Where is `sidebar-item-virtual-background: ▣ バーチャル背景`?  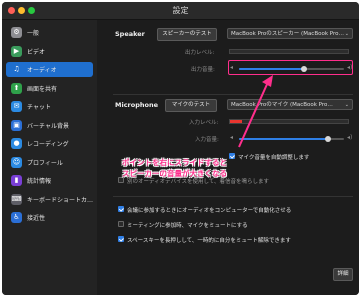 sidebar-item-virtual-background: ▣ バーチャル背景 is located at coordinates (49, 125).